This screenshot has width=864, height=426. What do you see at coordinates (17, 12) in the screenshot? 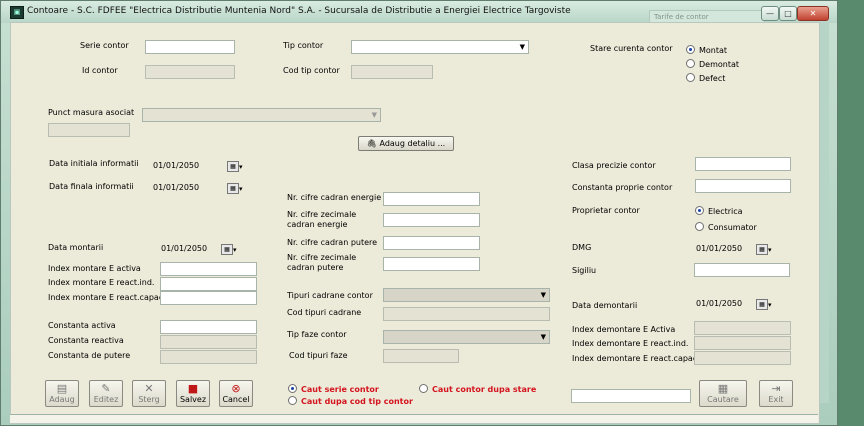
I see `app-icon: ▣` at bounding box center [17, 12].